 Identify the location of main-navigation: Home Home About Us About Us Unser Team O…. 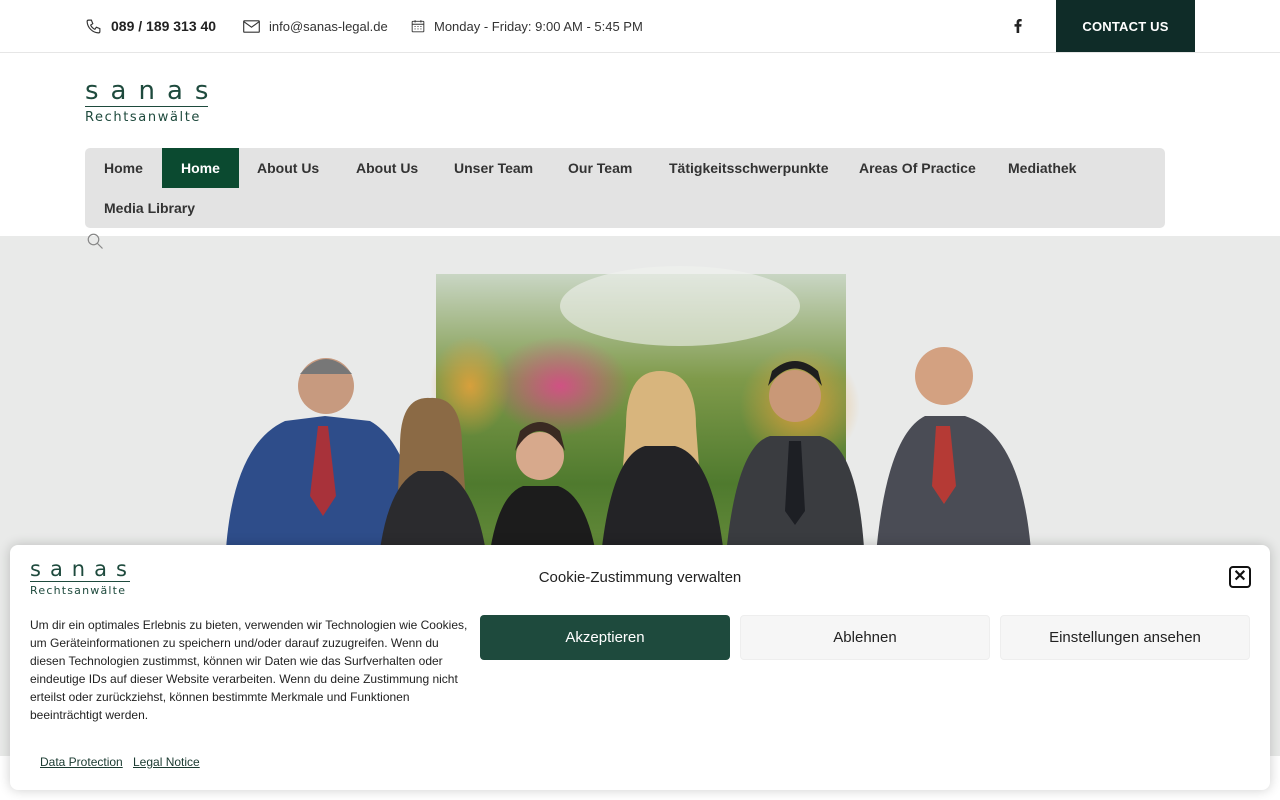
(625, 188).